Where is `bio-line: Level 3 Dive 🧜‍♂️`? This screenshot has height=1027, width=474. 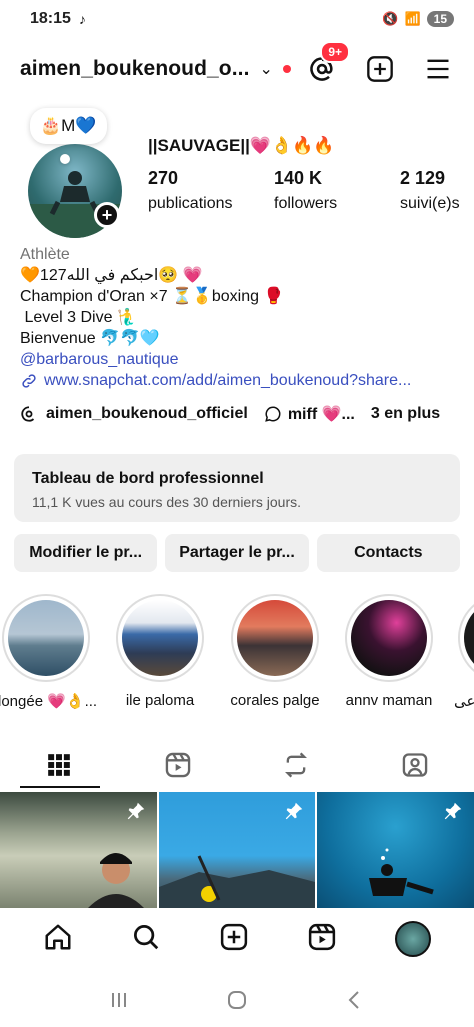
bio-line: Level 3 Dive 🧜‍♂️ is located at coordinates (78, 317).